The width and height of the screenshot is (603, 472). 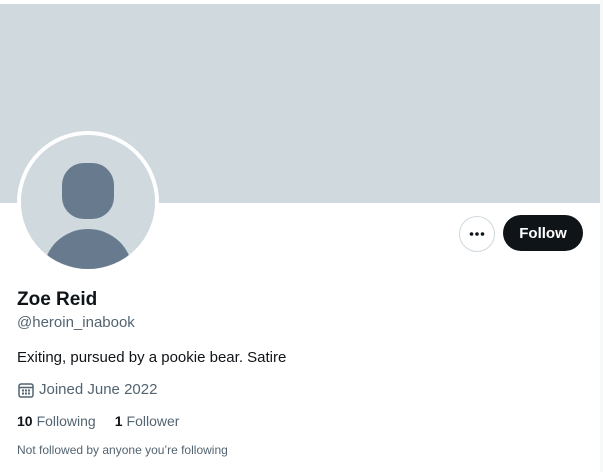 What do you see at coordinates (122, 450) in the screenshot?
I see `not-followed-note: Not followed by anyone you’re following` at bounding box center [122, 450].